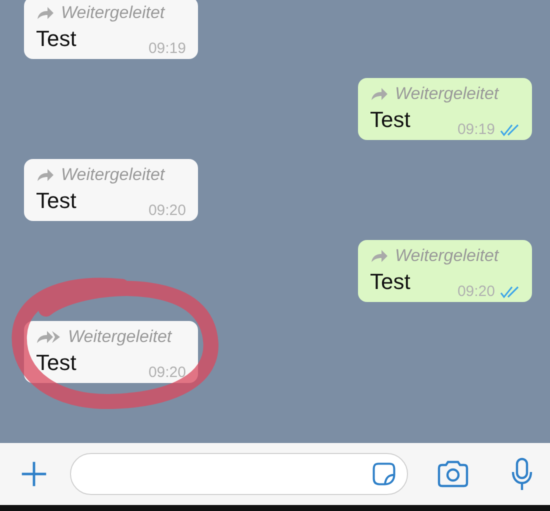  I want to click on add-icon, so click(34, 474).